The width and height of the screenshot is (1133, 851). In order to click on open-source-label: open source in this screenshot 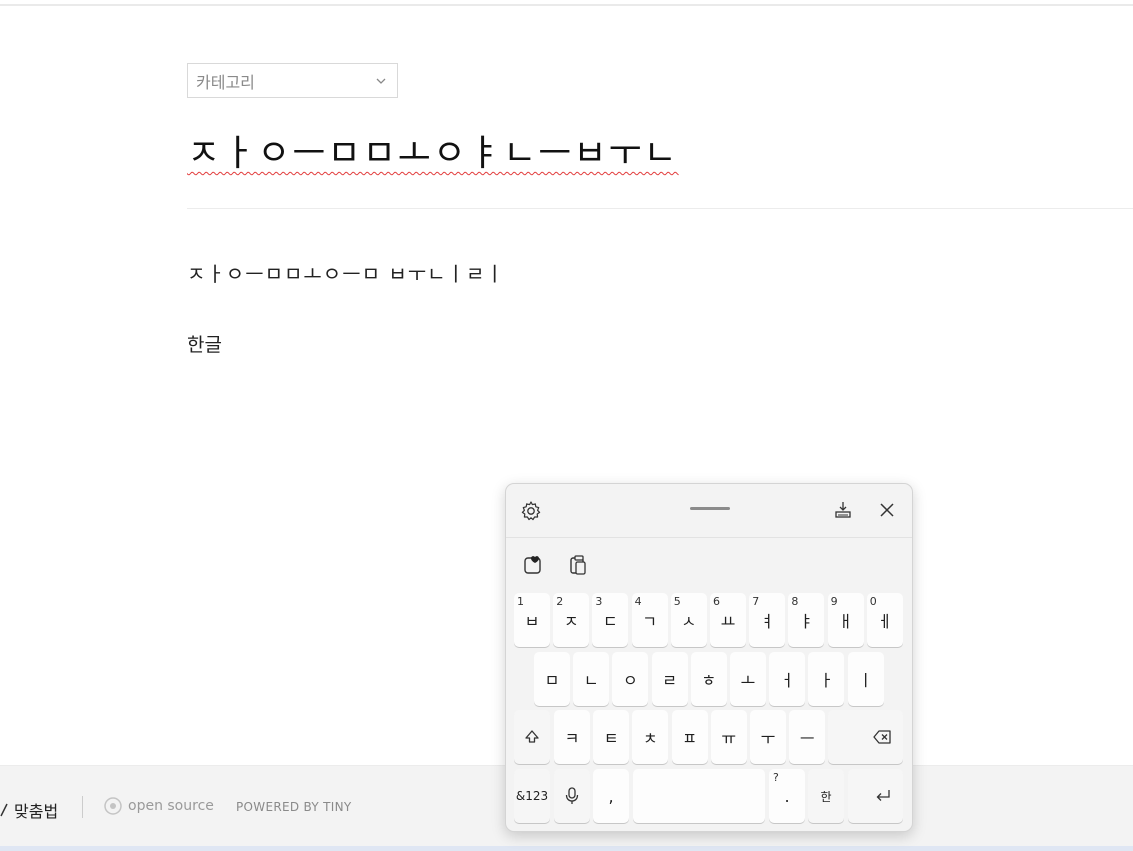, I will do `click(171, 806)`.